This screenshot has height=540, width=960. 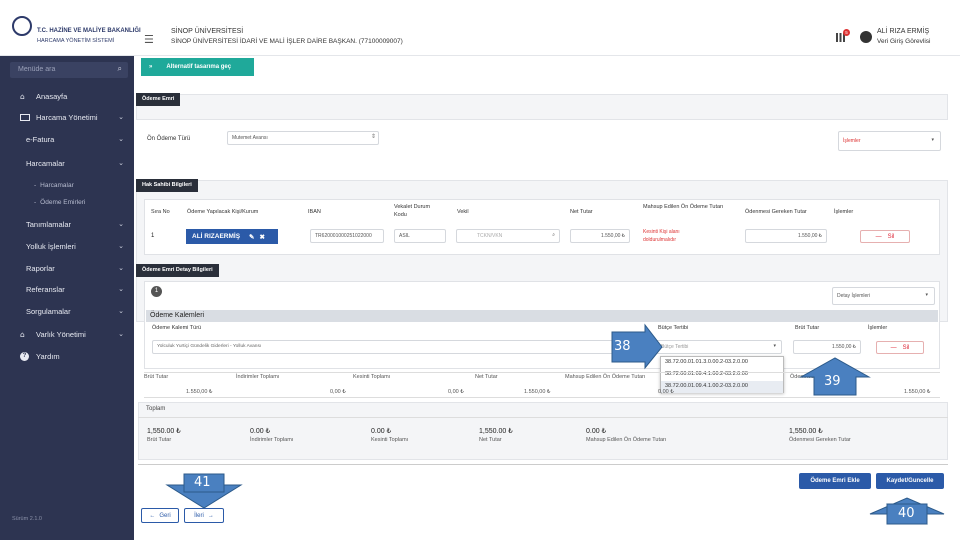 I want to click on callout-41: 41, so click(x=202, y=482).